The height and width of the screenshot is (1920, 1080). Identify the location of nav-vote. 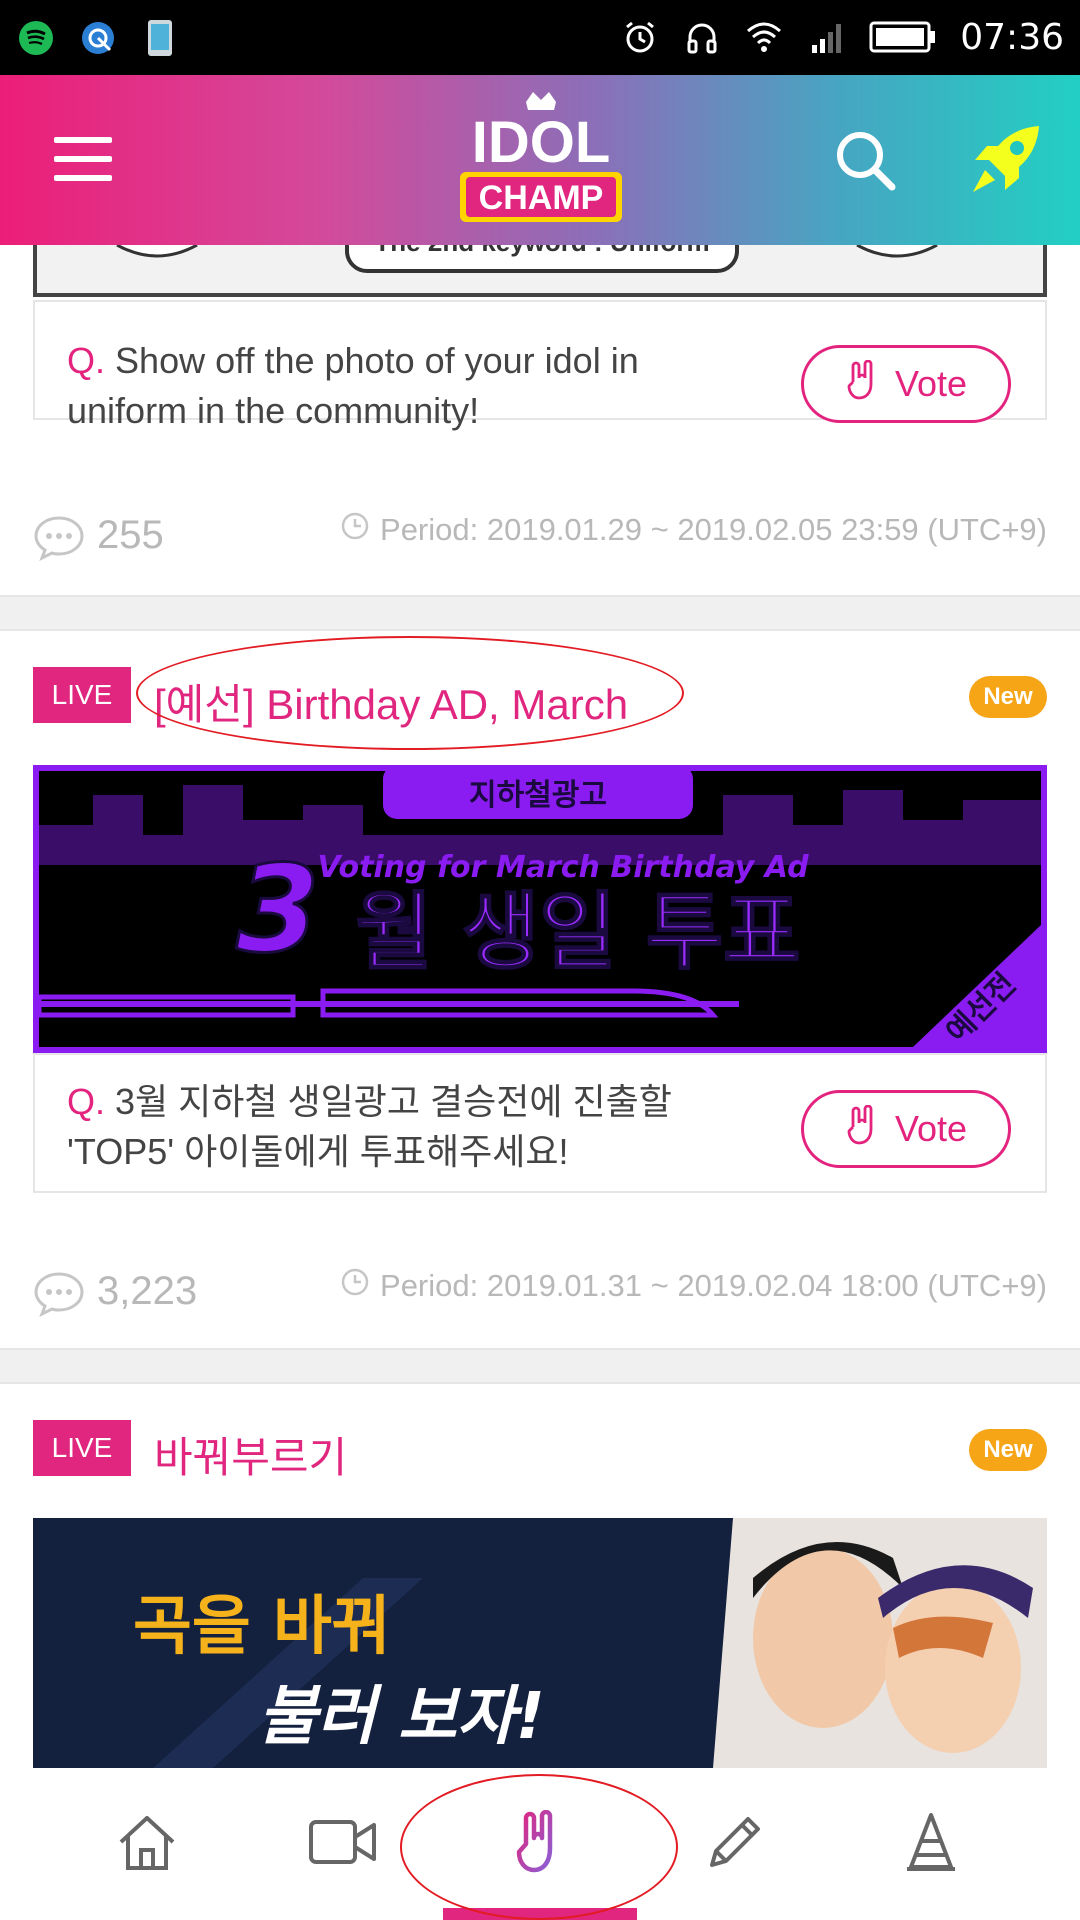
(540, 1844).